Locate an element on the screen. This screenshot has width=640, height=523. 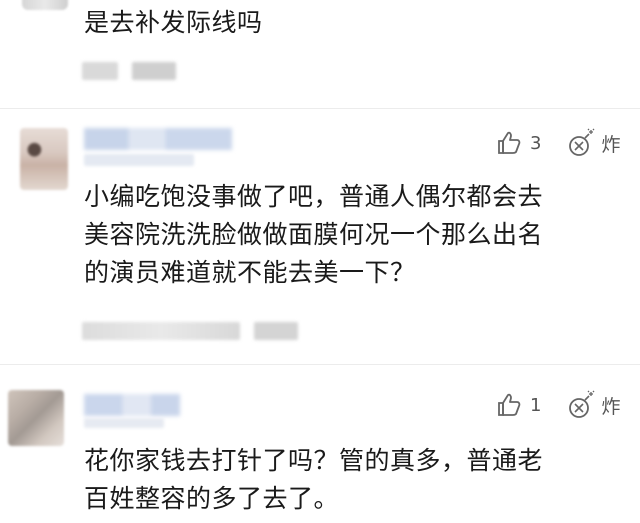
comment-actions: 3 炸 is located at coordinates (558, 143).